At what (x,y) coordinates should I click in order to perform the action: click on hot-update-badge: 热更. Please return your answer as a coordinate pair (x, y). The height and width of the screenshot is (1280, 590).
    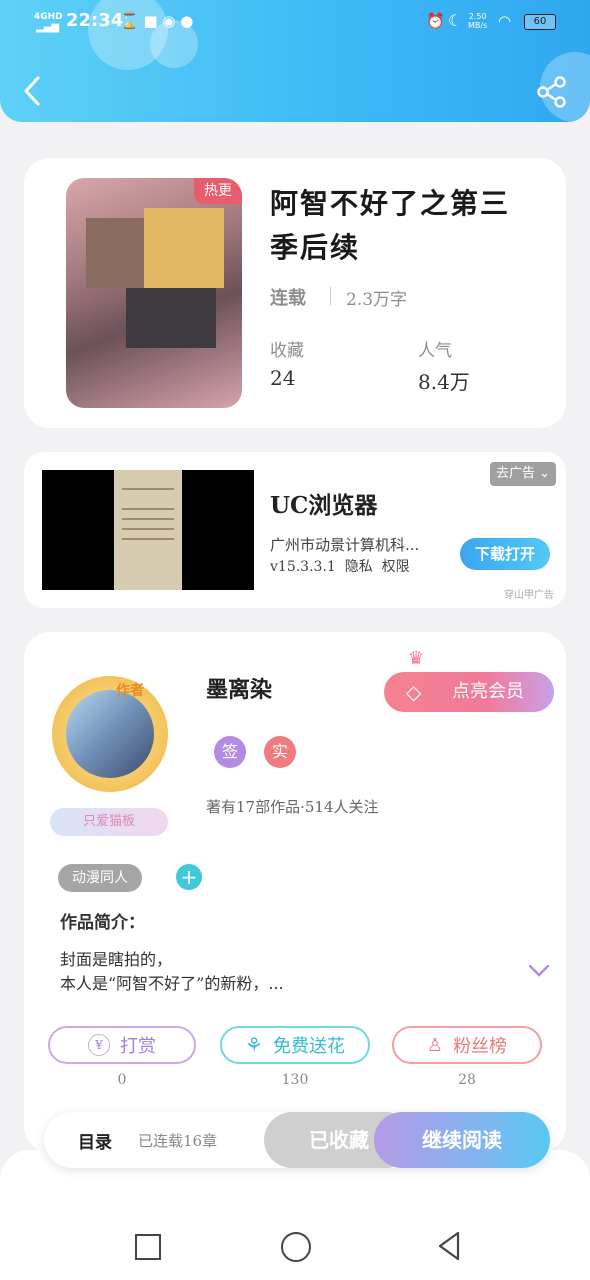
    Looking at the image, I should click on (218, 191).